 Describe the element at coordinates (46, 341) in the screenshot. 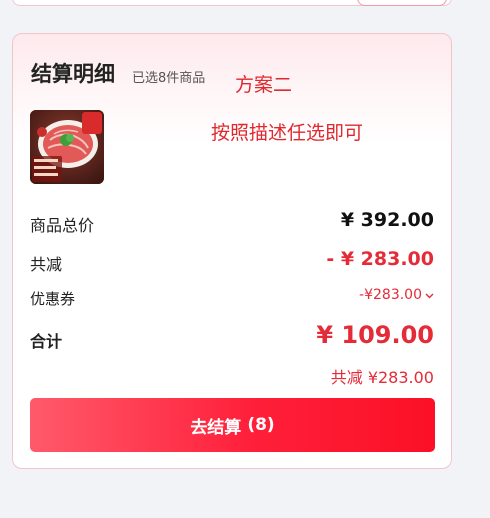

I see `sum-label: 合计` at that location.